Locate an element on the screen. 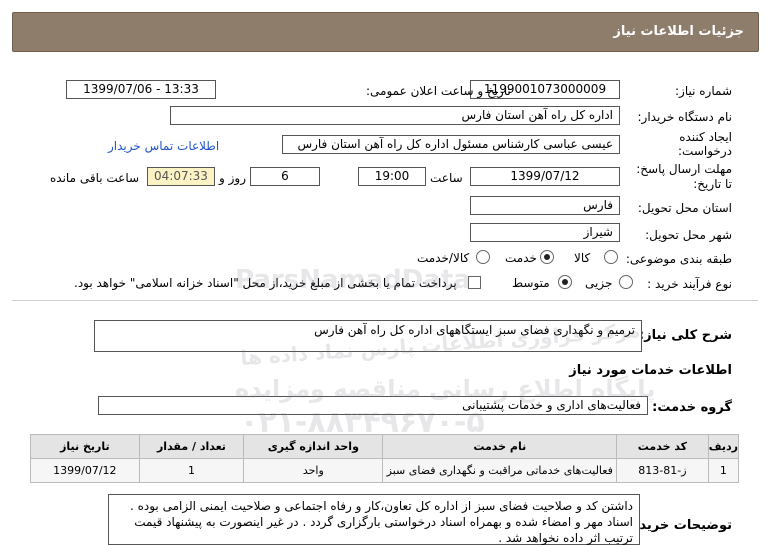 This screenshot has height=545, width=770. service-group-field: فعالیت‌های اداری و خدمات پشتیبانی is located at coordinates (373, 405).